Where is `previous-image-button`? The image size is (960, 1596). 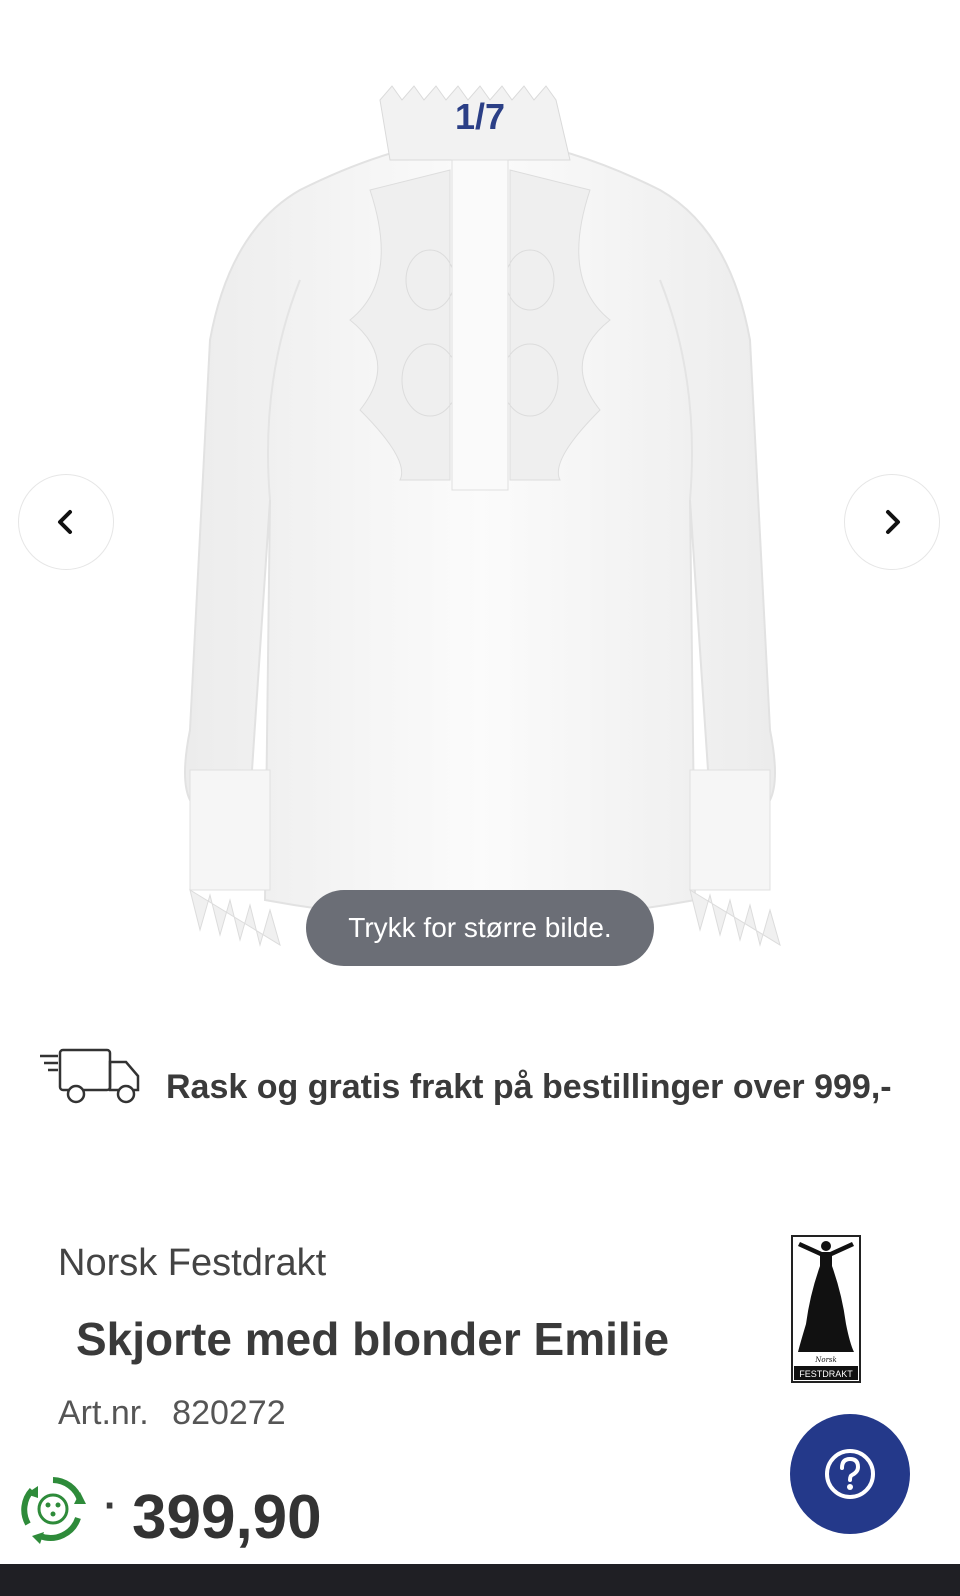 previous-image-button is located at coordinates (66, 522).